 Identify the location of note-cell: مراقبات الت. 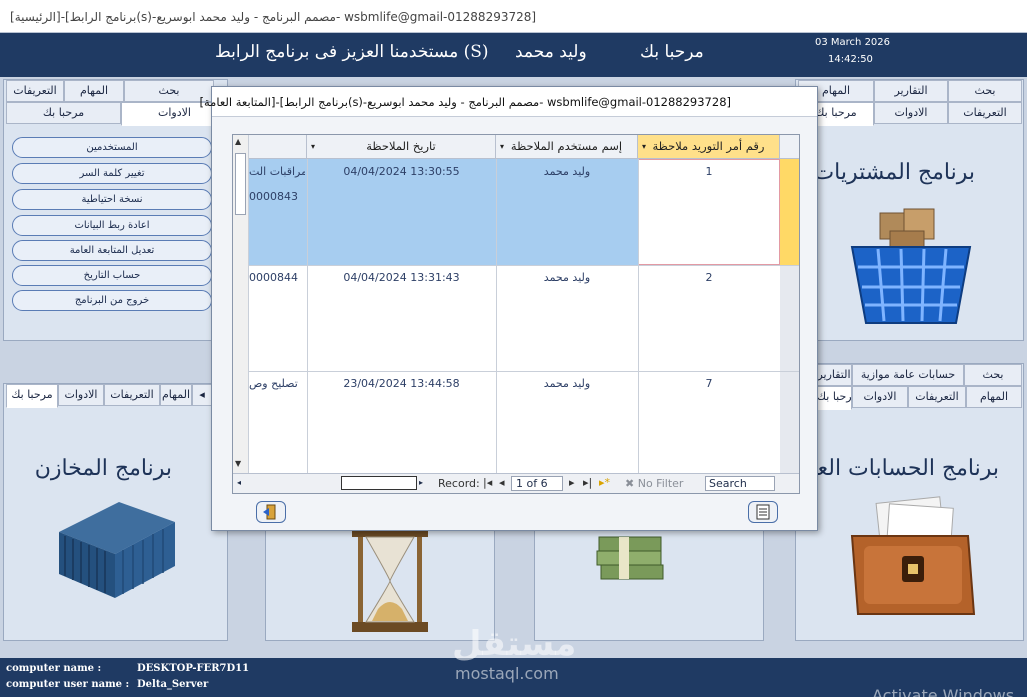
(277, 171).